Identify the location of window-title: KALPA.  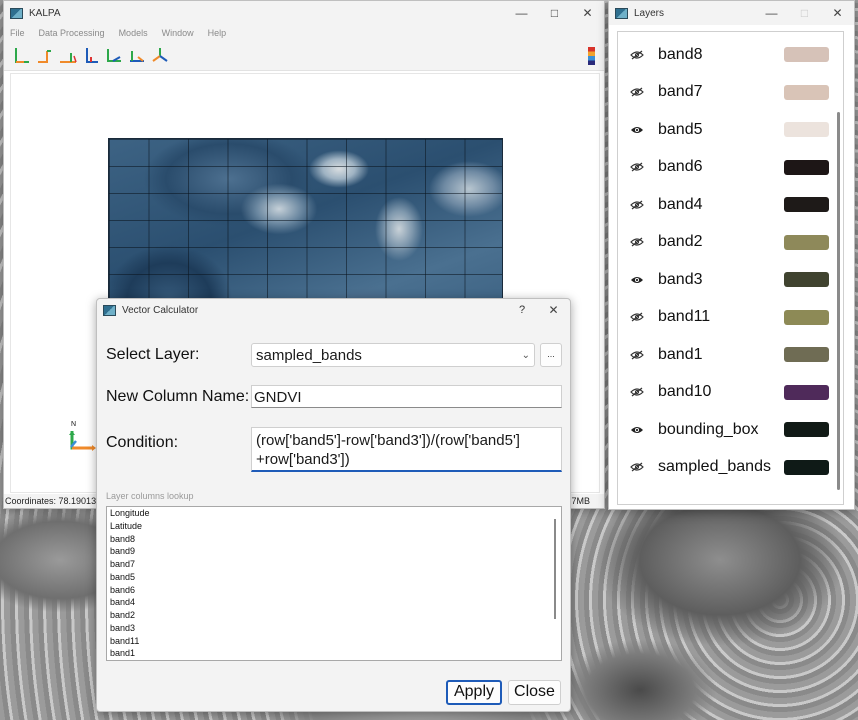
(45, 13).